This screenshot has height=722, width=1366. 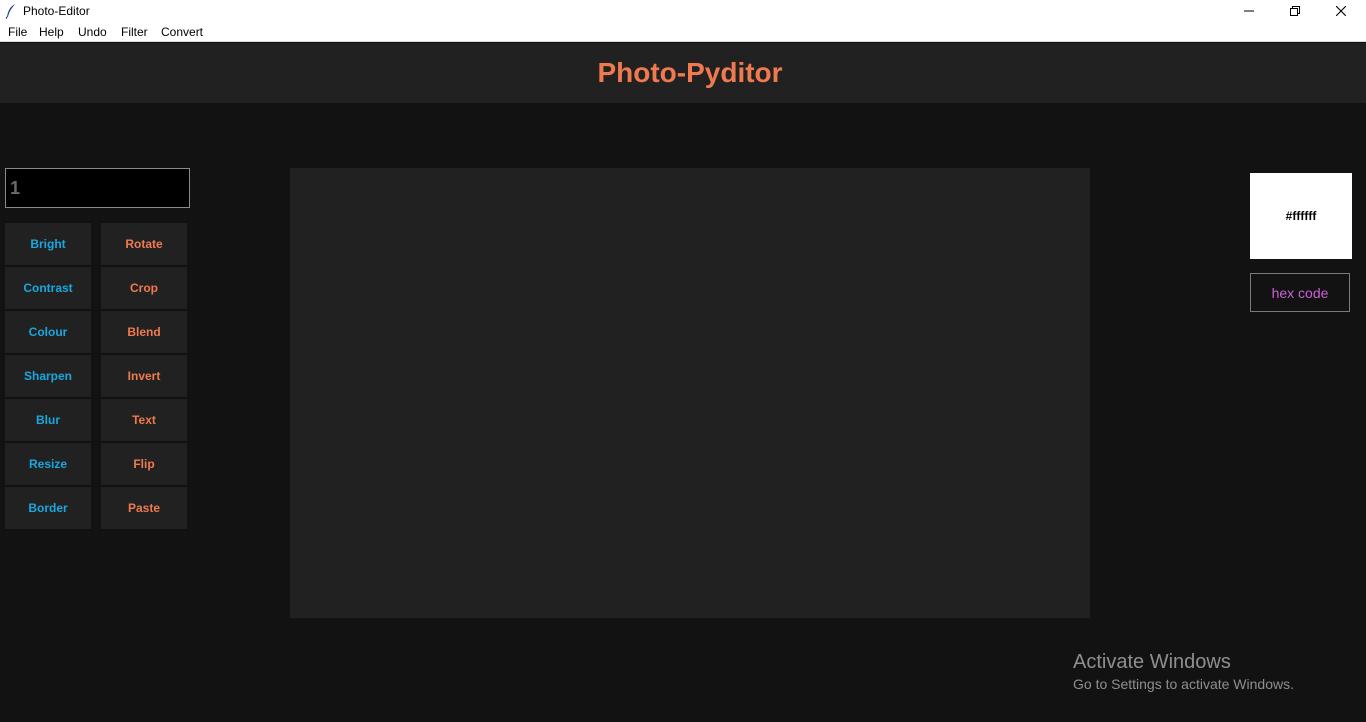 I want to click on colour-button: Colour, so click(x=48, y=332).